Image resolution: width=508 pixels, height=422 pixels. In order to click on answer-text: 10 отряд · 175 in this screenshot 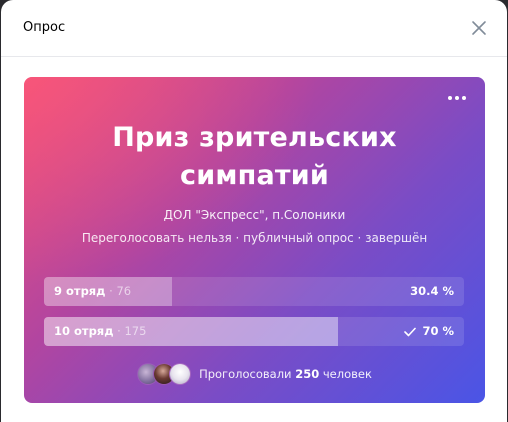, I will do `click(100, 331)`.